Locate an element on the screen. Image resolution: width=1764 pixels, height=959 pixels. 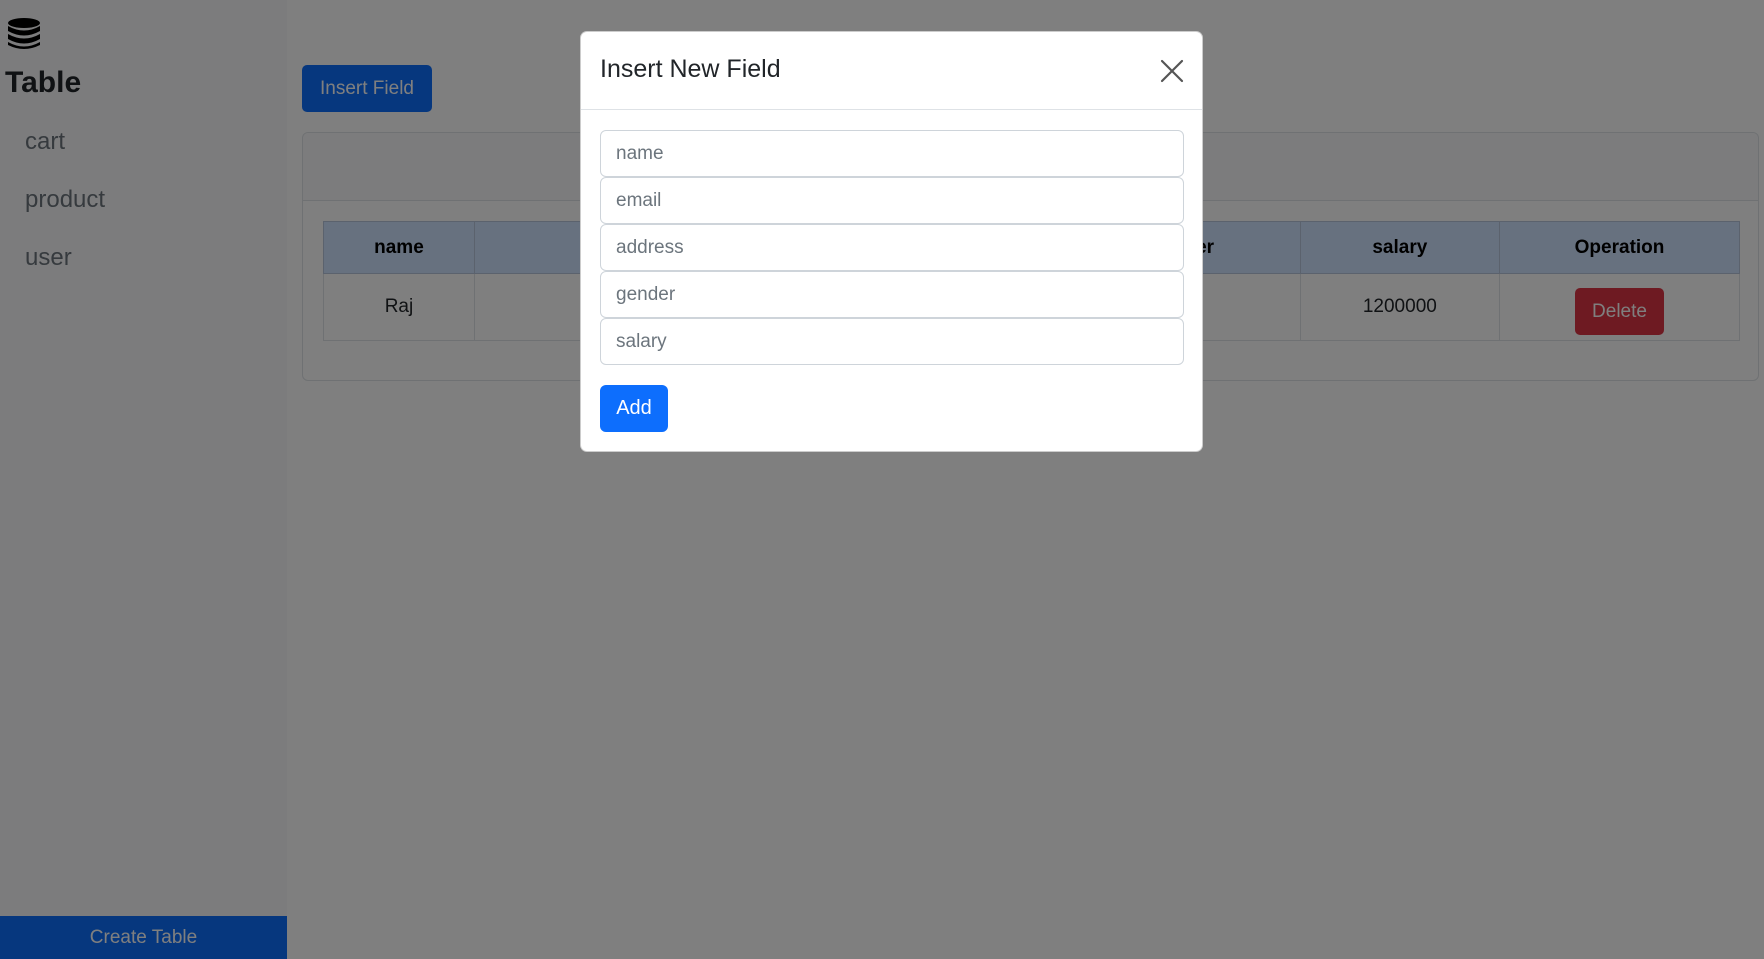
address-field is located at coordinates (892, 247).